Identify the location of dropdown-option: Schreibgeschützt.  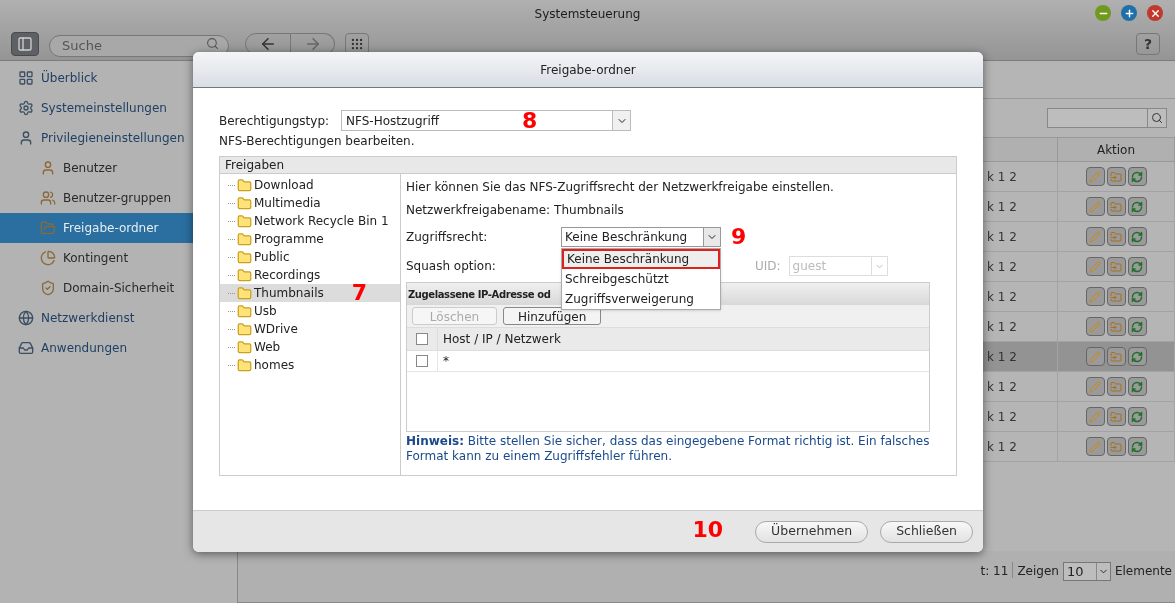
(641, 279).